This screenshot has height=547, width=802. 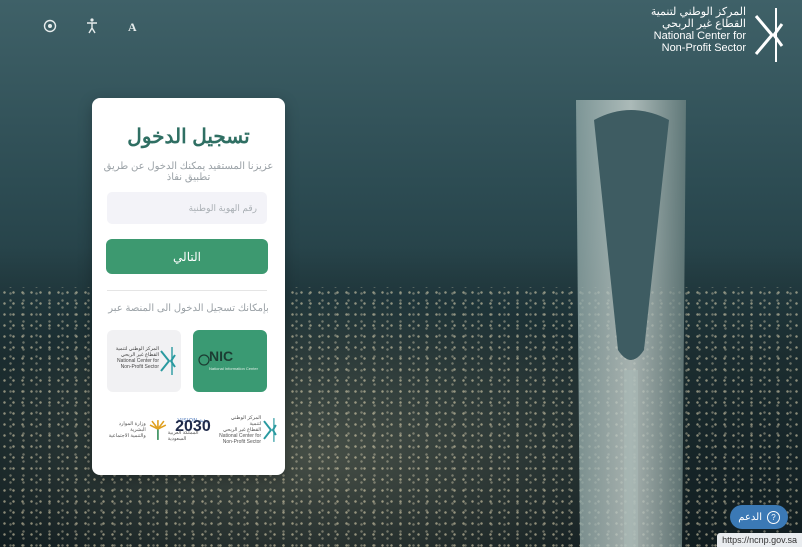 I want to click on brand-en-line2: Non-Profit Sector, so click(x=703, y=48).